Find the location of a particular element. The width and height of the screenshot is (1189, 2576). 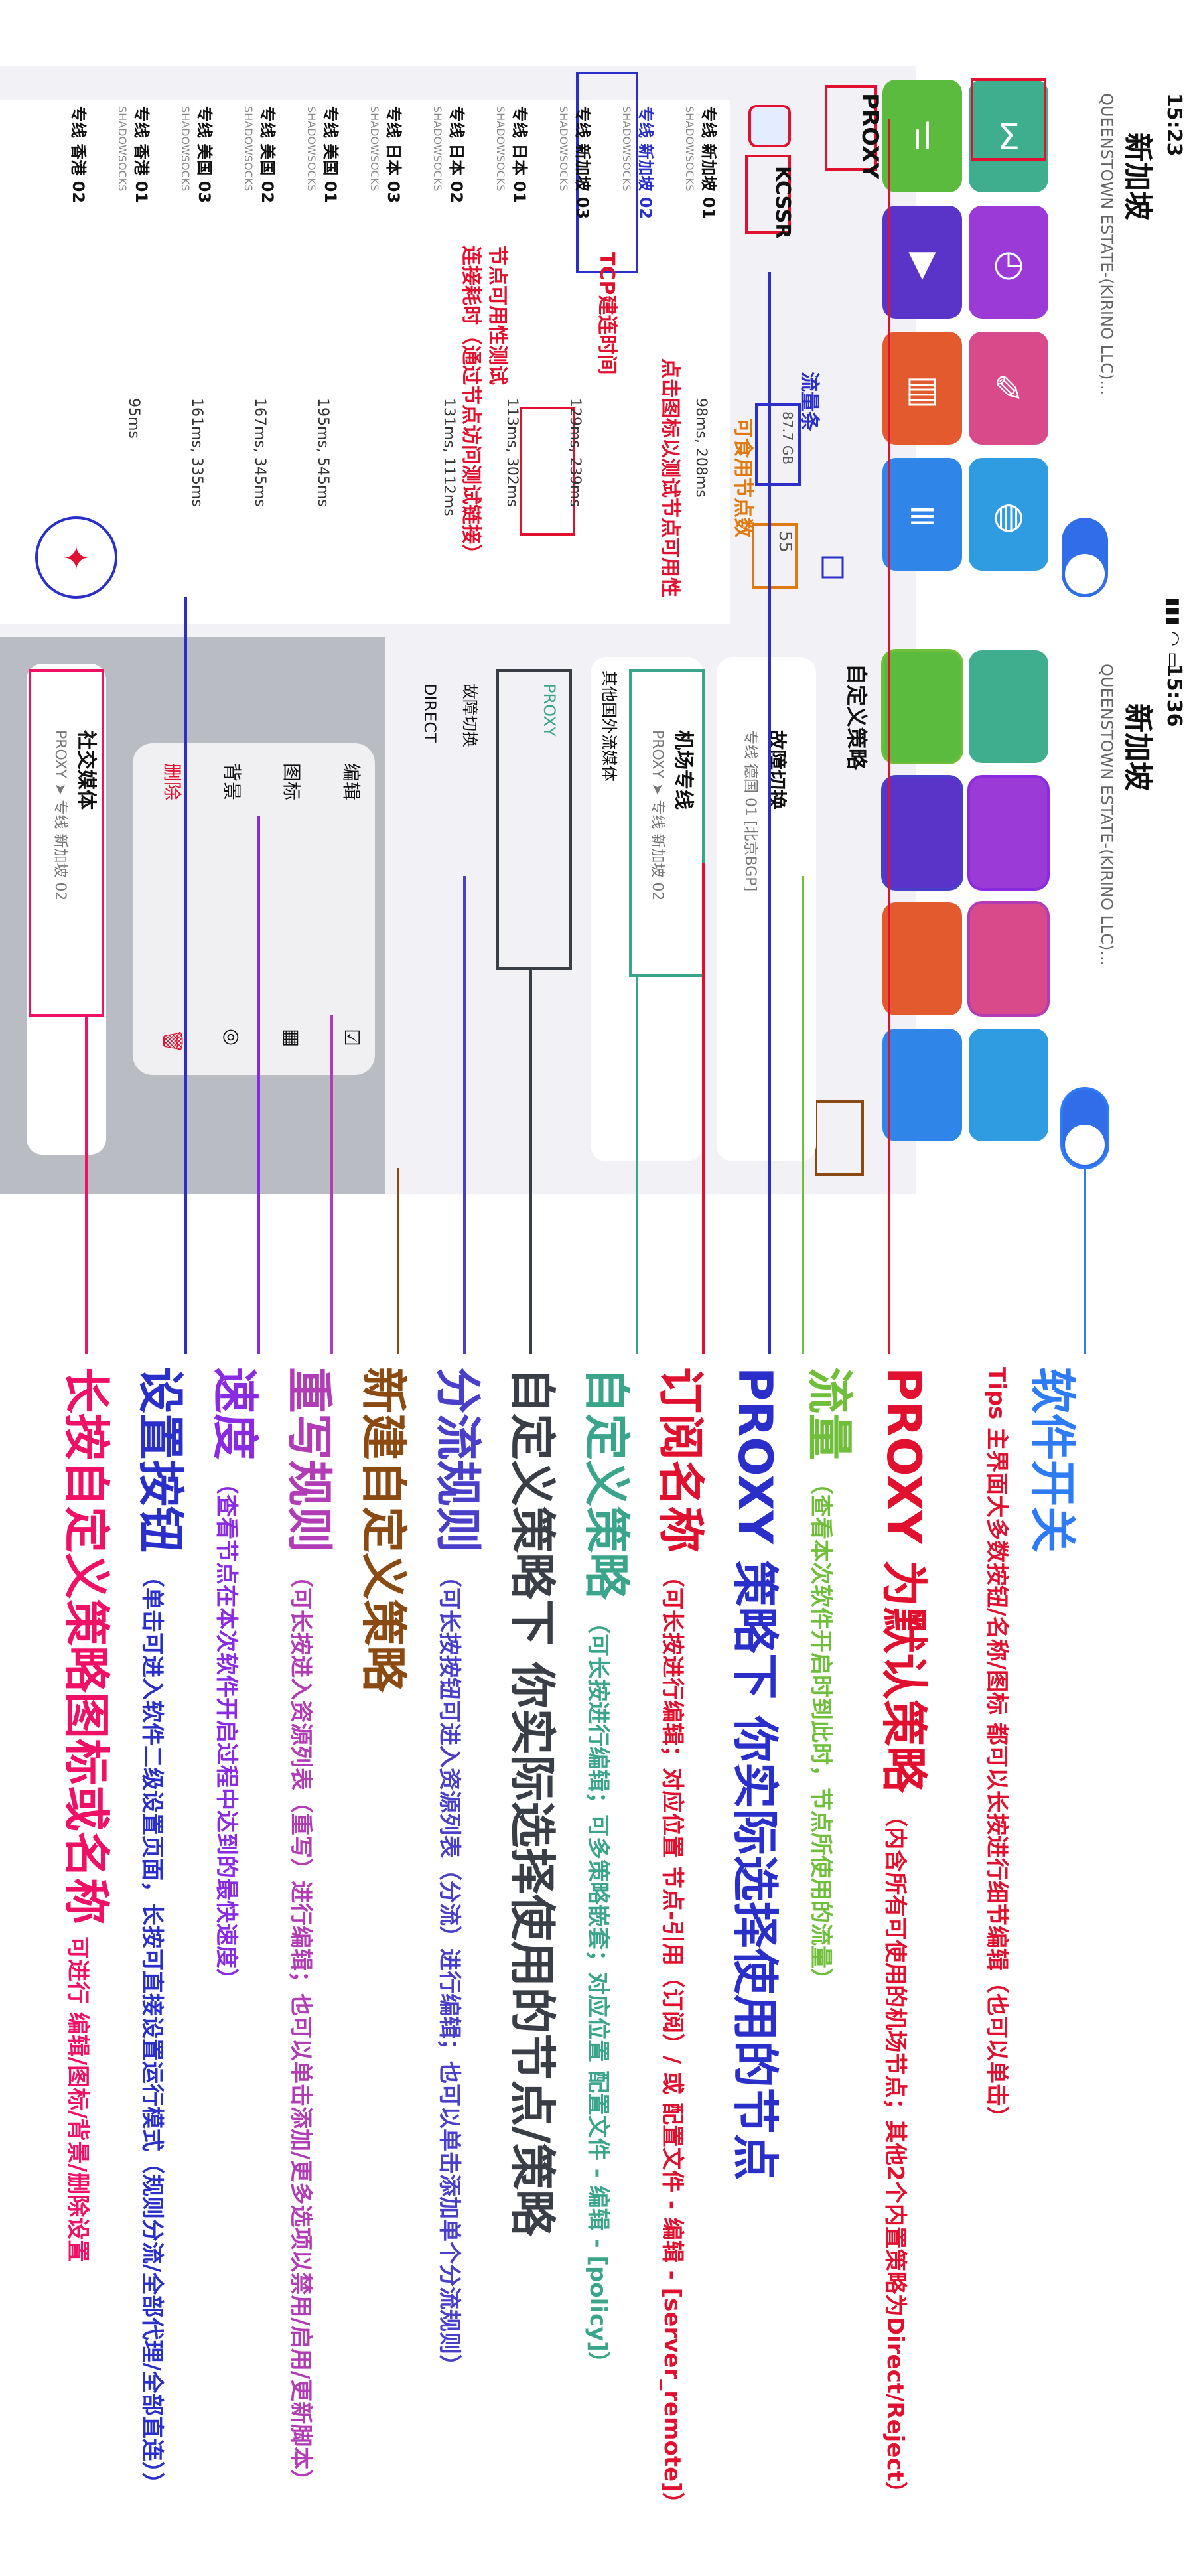

legend-line: 长按自定义策略图标或名称可进行 编辑/图标/背景/删除设置 is located at coordinates (90, 1815).